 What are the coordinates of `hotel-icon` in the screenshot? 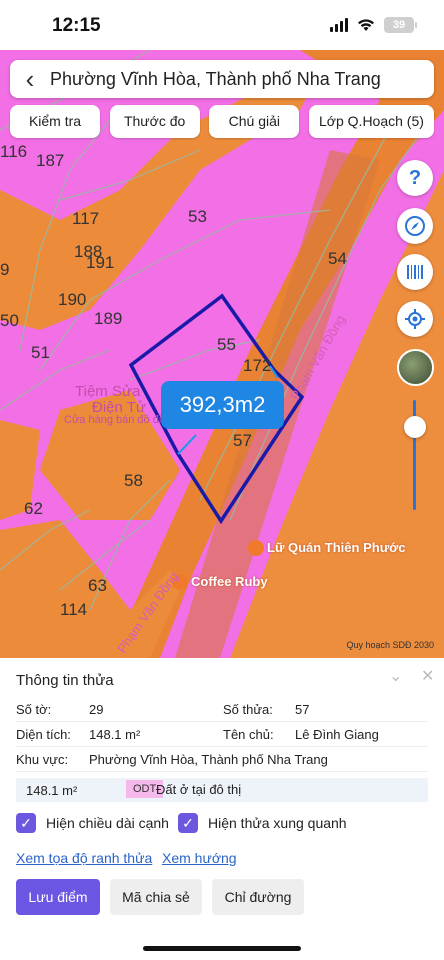 It's located at (256, 547).